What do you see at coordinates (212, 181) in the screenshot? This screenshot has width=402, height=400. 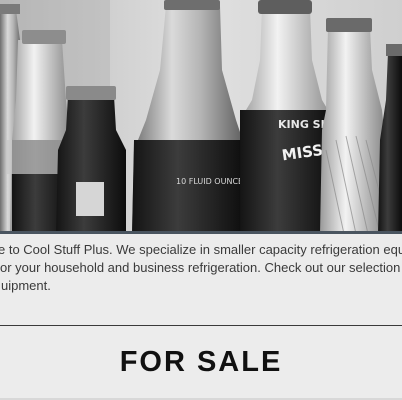 I see `bottle-label-fluid-ounces: 10 FLUID OUNCES` at bounding box center [212, 181].